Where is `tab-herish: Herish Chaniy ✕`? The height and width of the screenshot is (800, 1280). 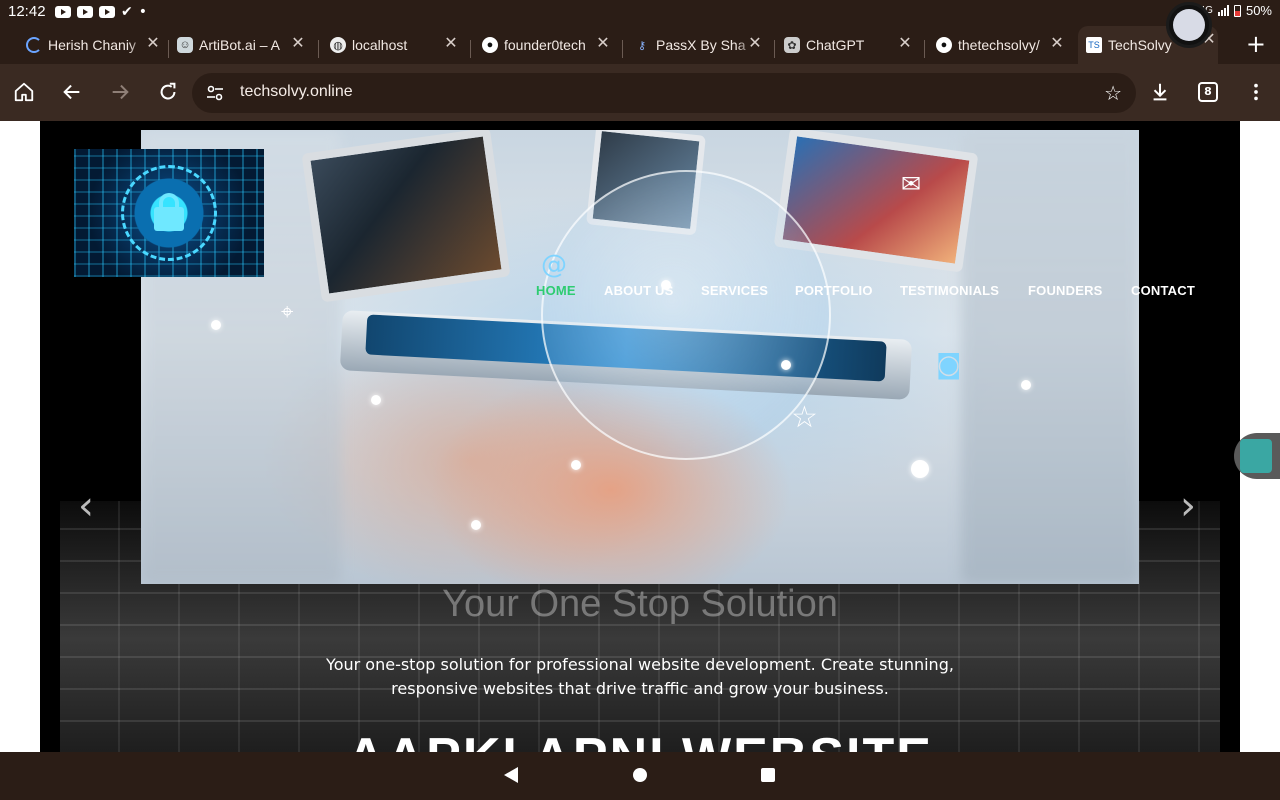 tab-herish: Herish Chaniy ✕ is located at coordinates (94, 45).